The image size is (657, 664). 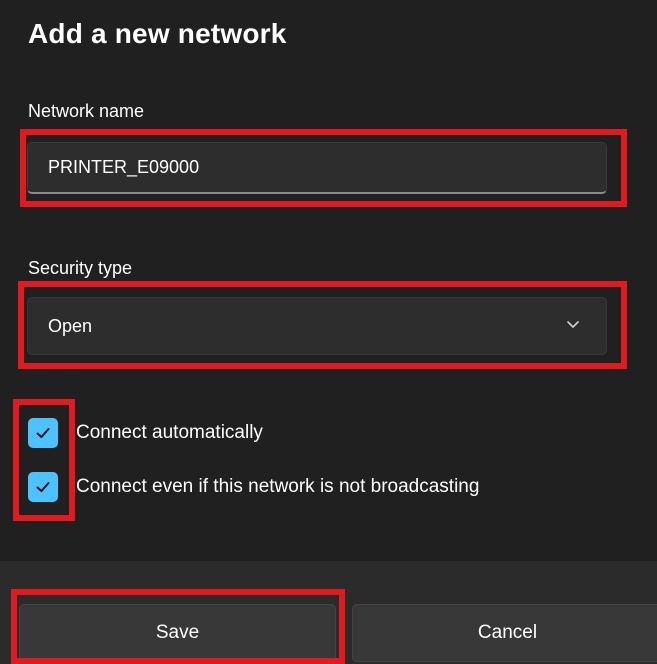 What do you see at coordinates (169, 432) in the screenshot?
I see `connect-automatically-label: Connect automatically` at bounding box center [169, 432].